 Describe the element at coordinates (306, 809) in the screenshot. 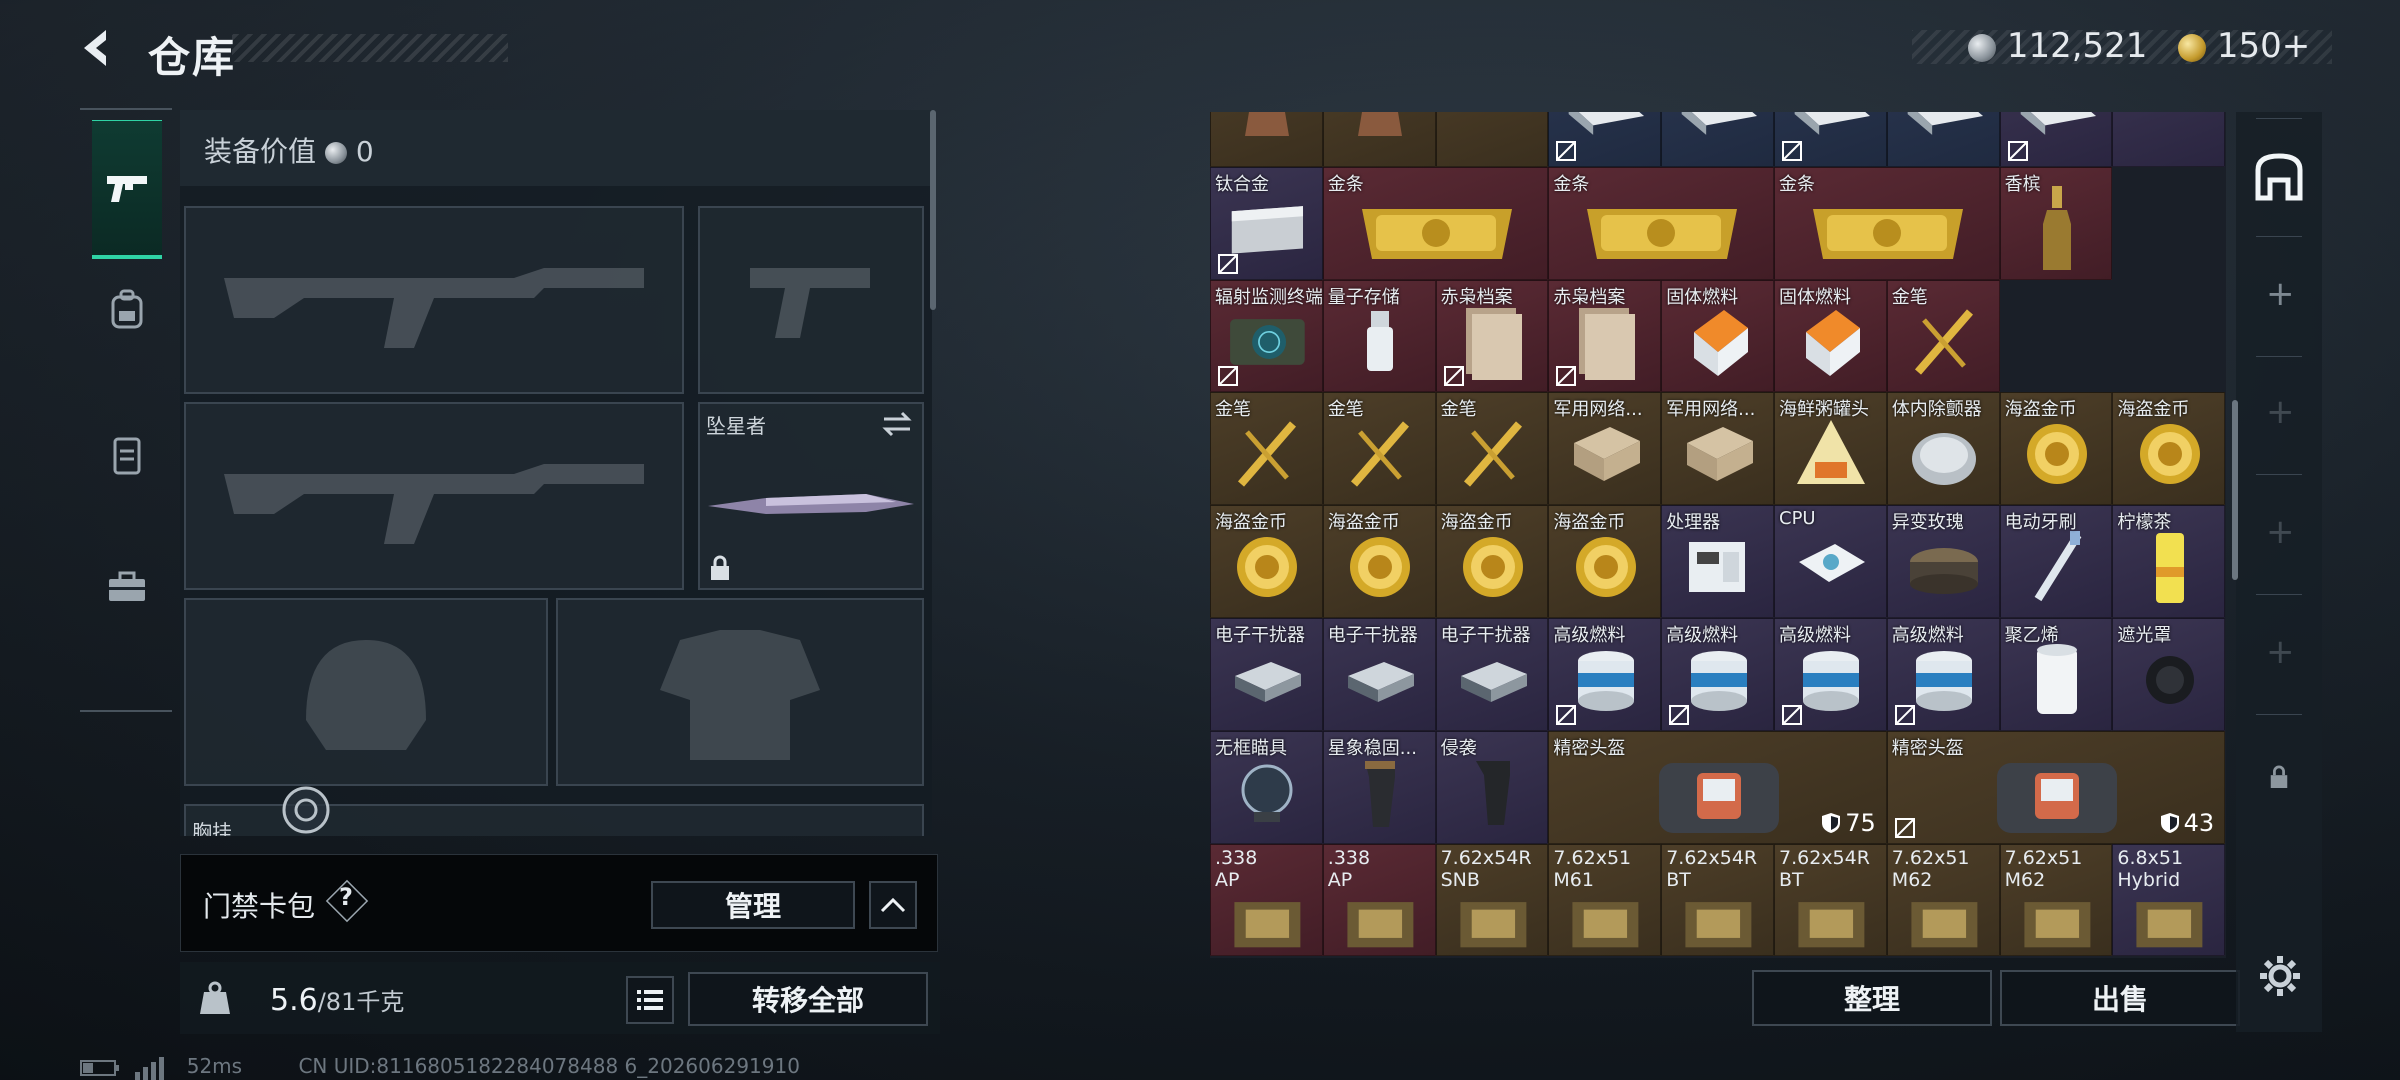

I see `inspect-icon` at that location.